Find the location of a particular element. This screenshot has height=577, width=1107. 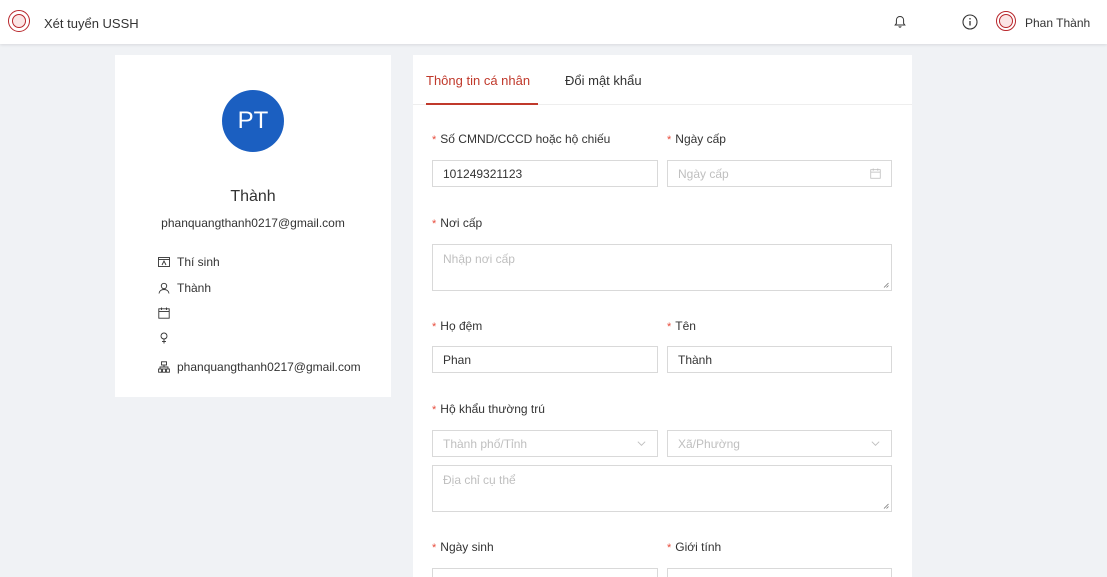

id-label: * Số CMND/CCCD hoặc hộ chiếu is located at coordinates (521, 139).